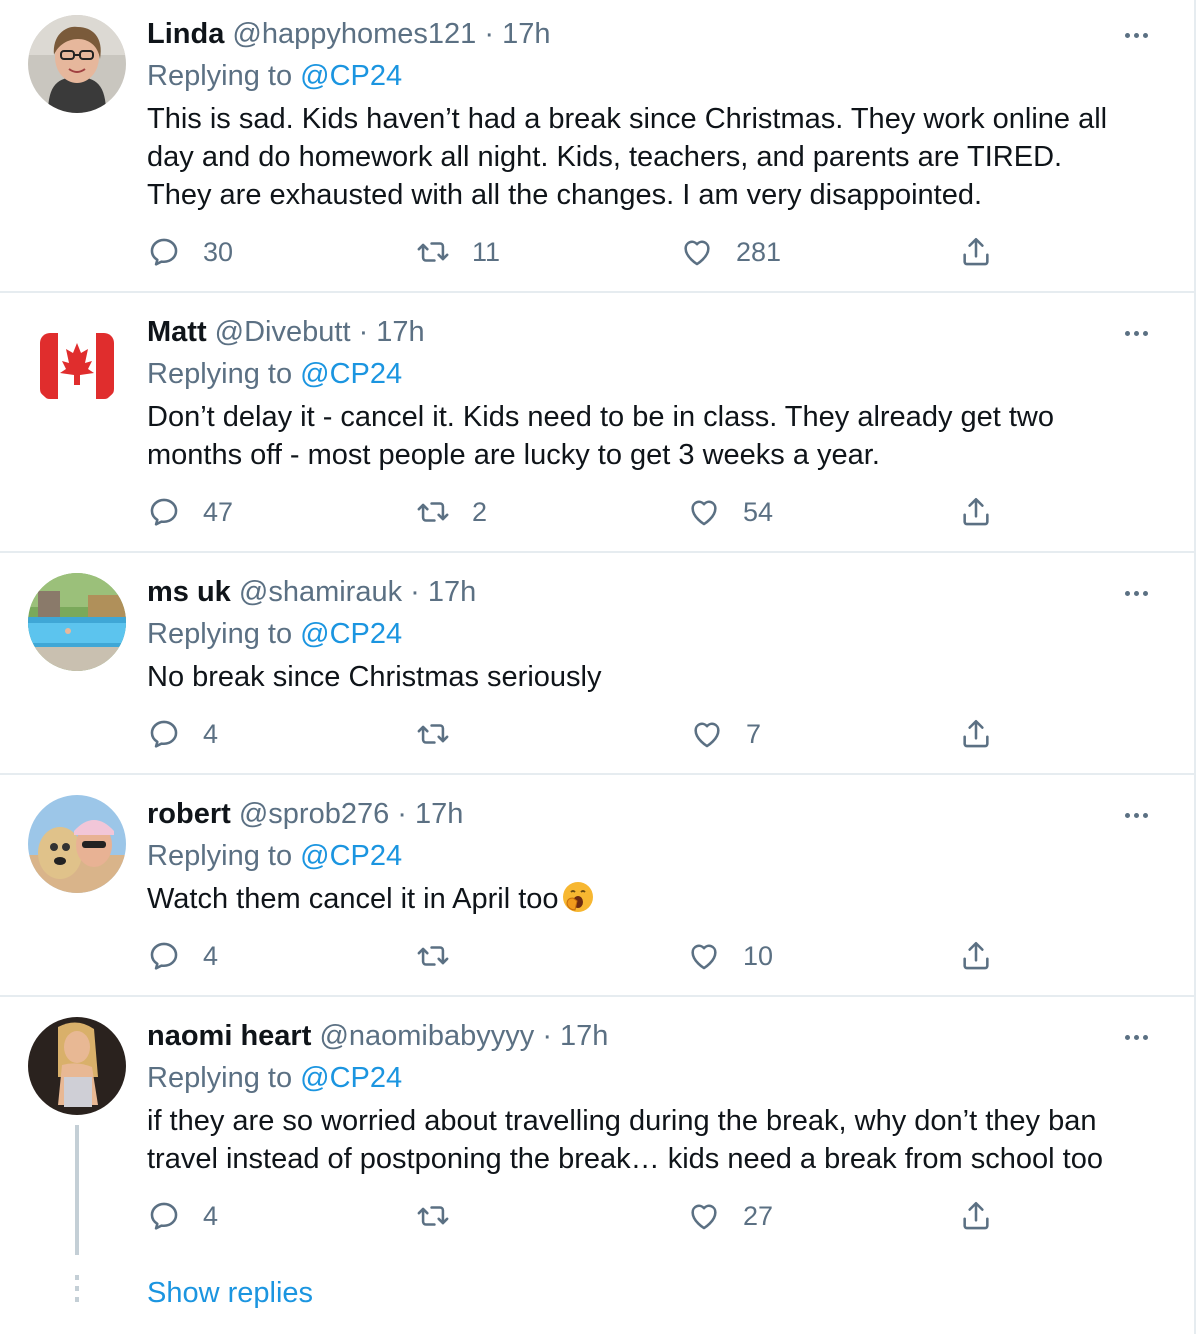 The height and width of the screenshot is (1334, 1196). I want to click on user-handle: @shamirauk, so click(320, 592).